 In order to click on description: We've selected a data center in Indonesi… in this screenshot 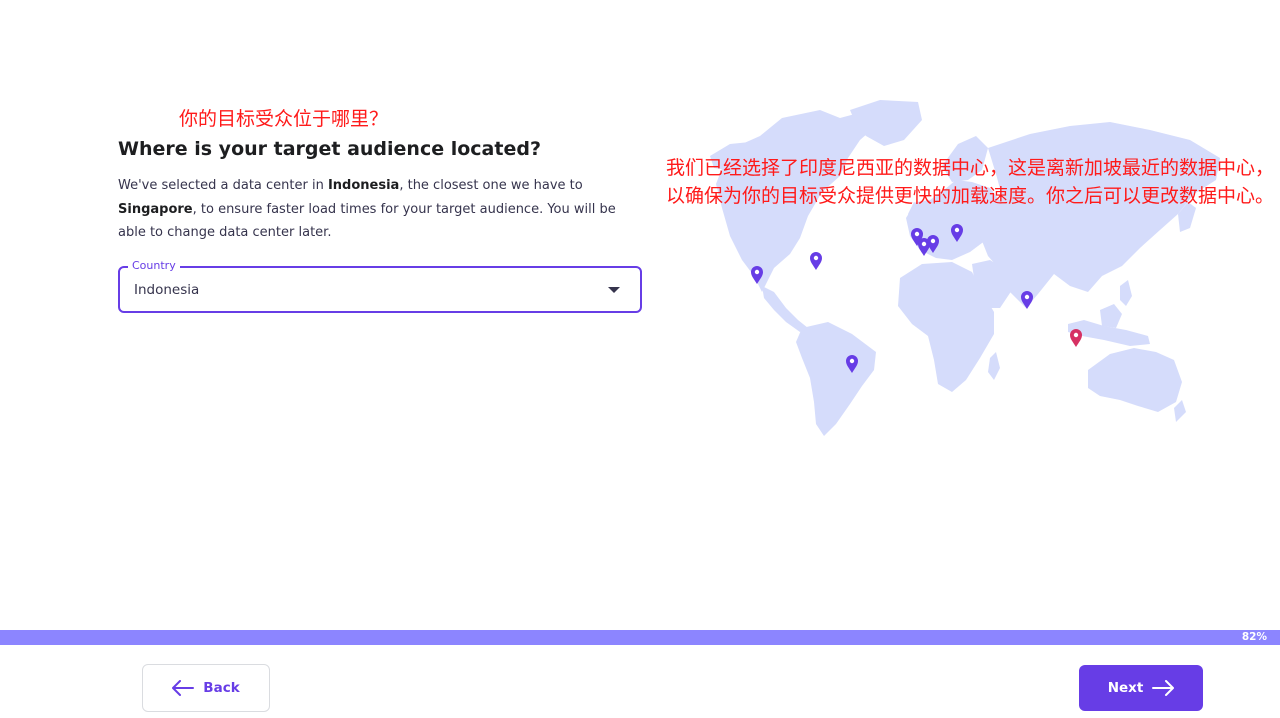, I will do `click(378, 209)`.